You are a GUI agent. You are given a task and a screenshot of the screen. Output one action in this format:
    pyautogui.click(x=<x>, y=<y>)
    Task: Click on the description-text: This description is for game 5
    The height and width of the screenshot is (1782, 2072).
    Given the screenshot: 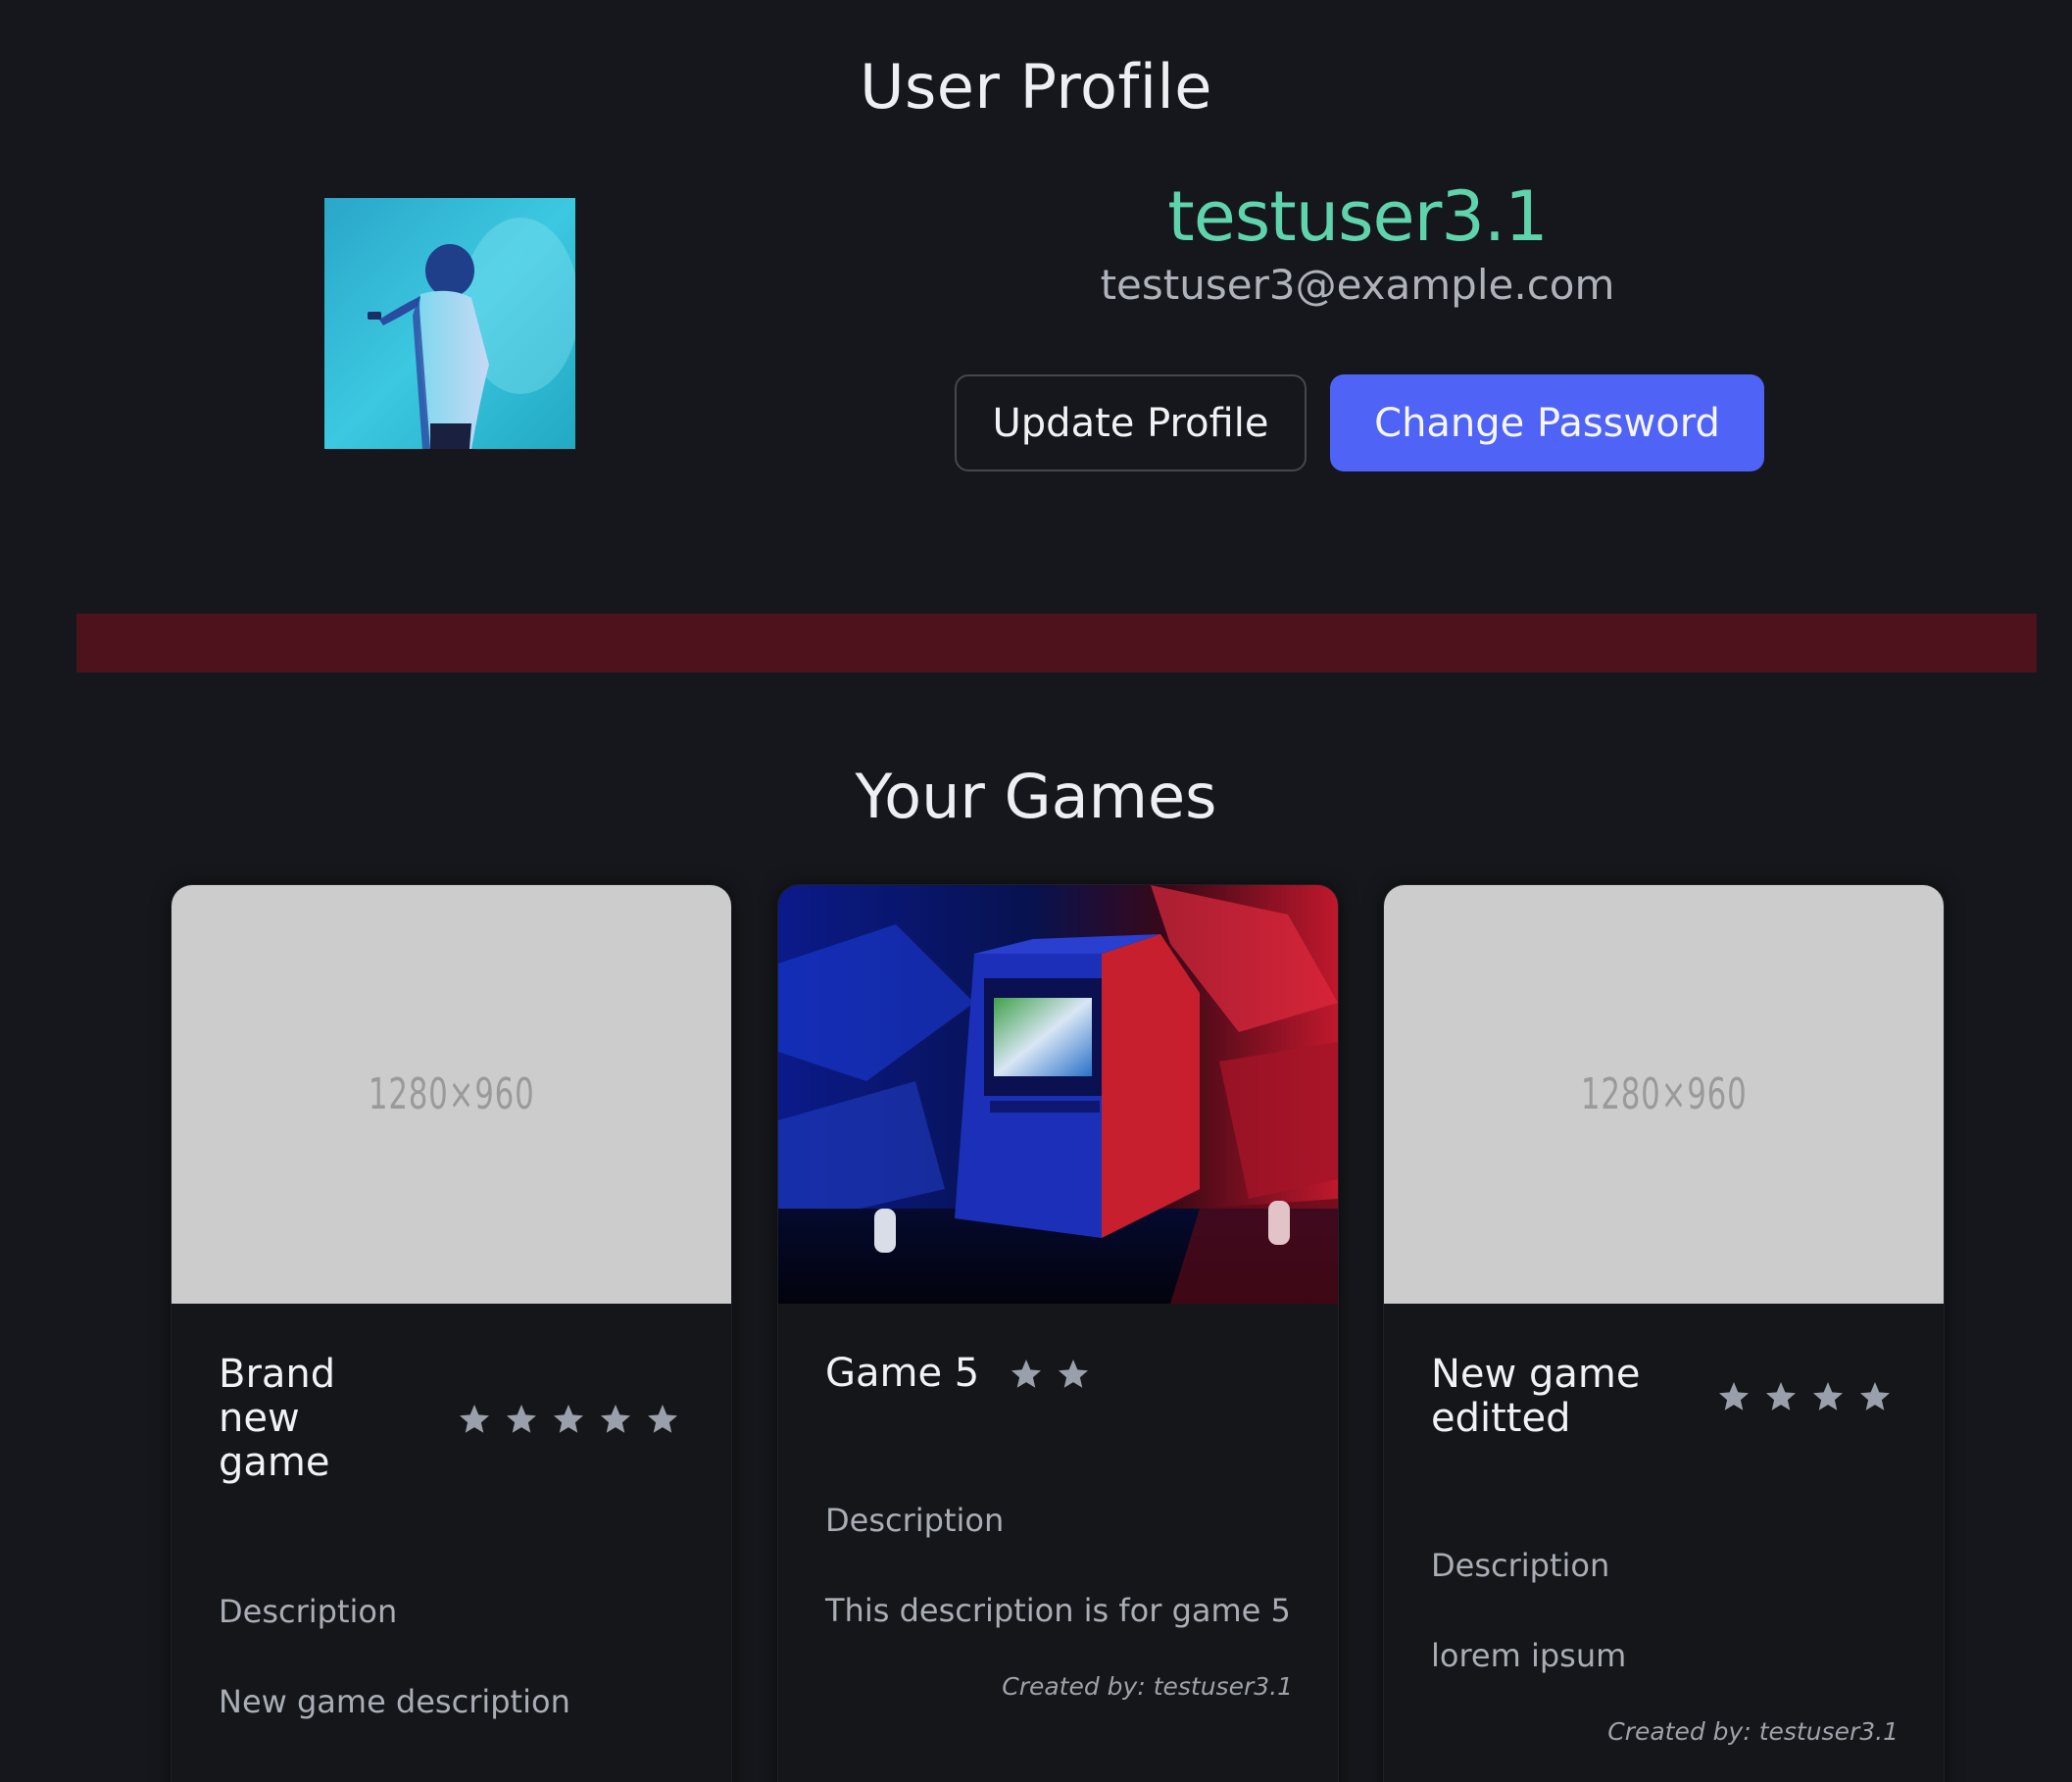 What is the action you would take?
    pyautogui.click(x=1058, y=1610)
    